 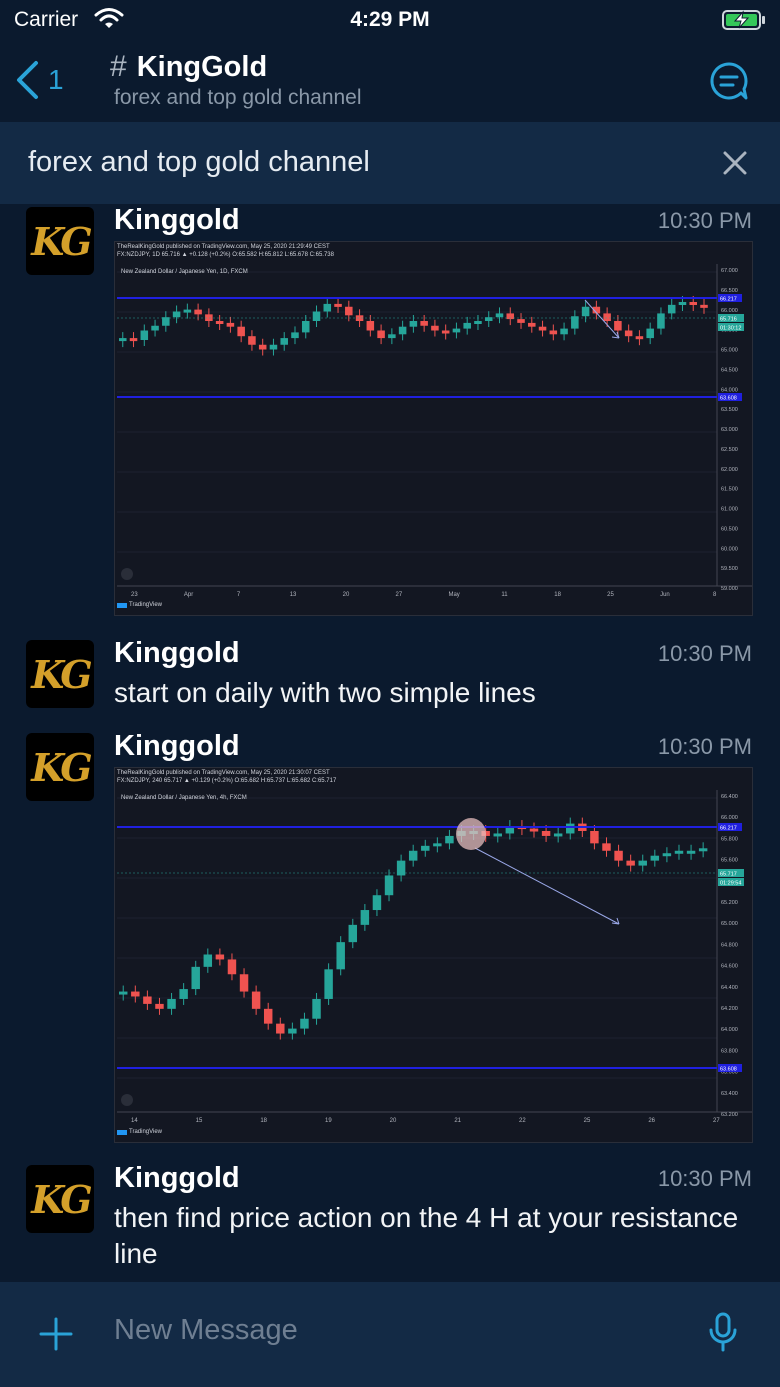 What do you see at coordinates (453, 595) in the screenshot?
I see `x-tick-label: May` at bounding box center [453, 595].